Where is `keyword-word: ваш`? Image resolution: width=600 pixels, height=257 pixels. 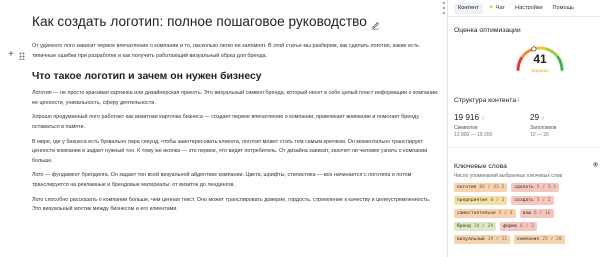
keyword-word: ваш is located at coordinates (526, 213).